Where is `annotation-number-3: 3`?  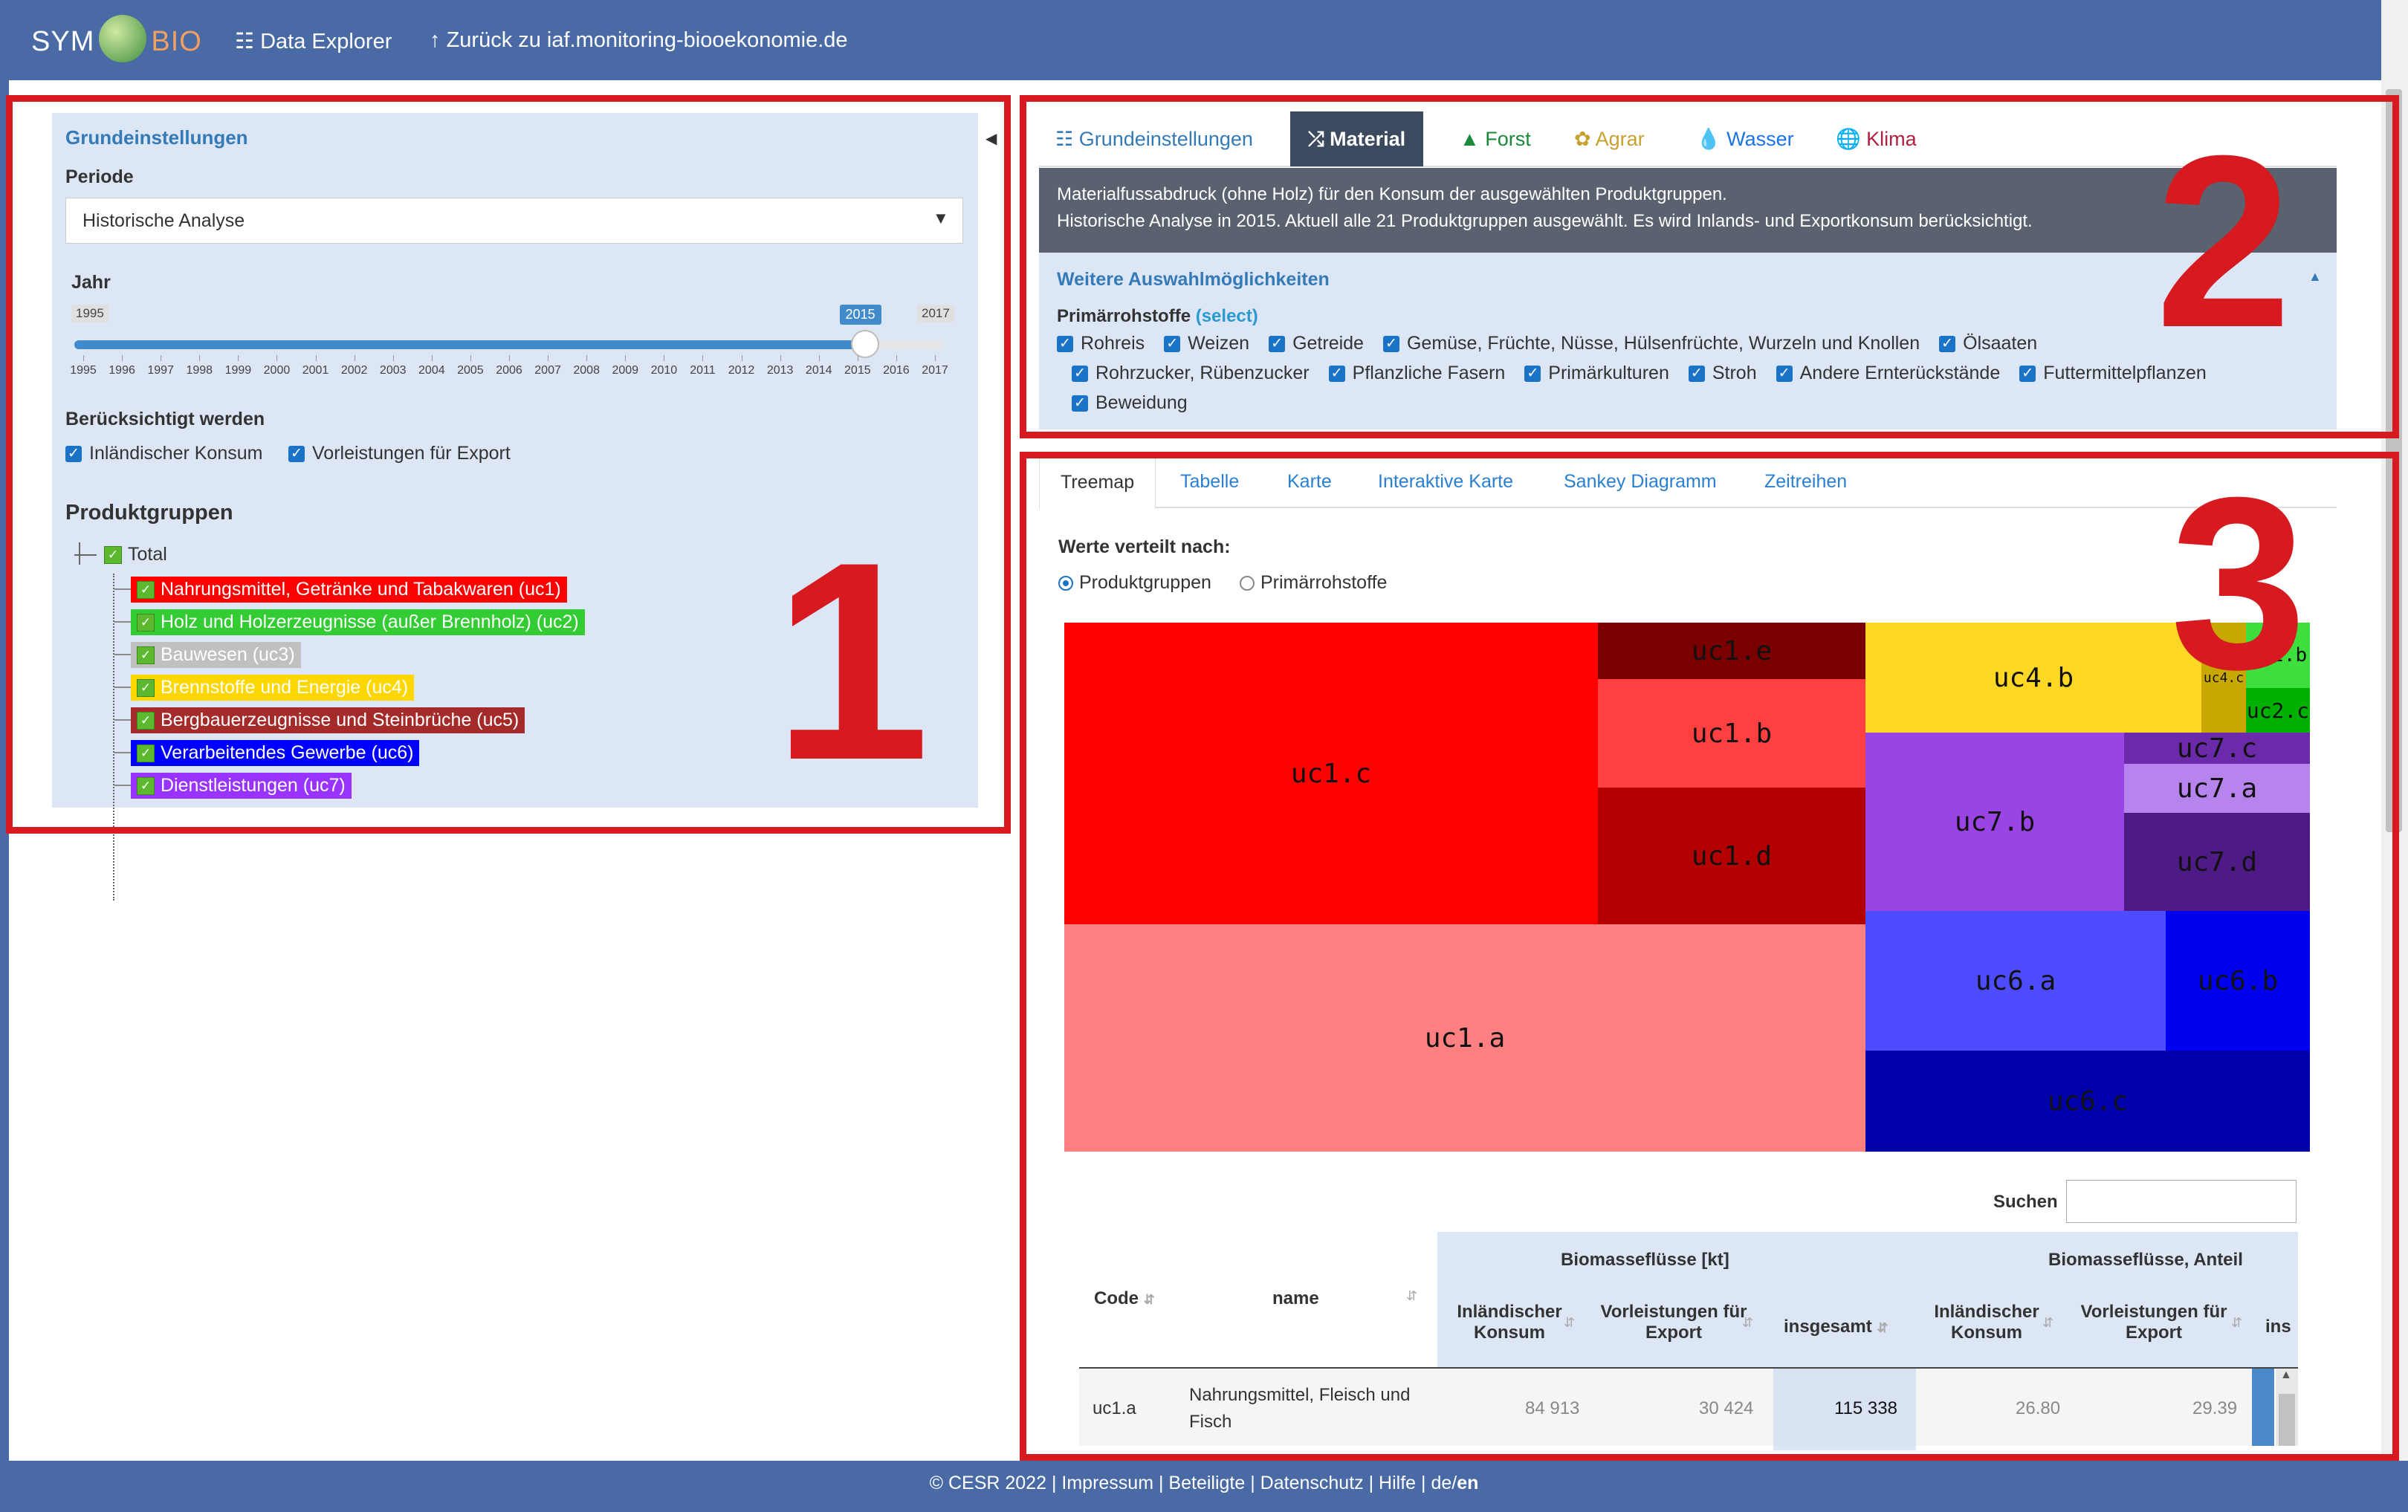
annotation-number-3: 3 is located at coordinates (2238, 583).